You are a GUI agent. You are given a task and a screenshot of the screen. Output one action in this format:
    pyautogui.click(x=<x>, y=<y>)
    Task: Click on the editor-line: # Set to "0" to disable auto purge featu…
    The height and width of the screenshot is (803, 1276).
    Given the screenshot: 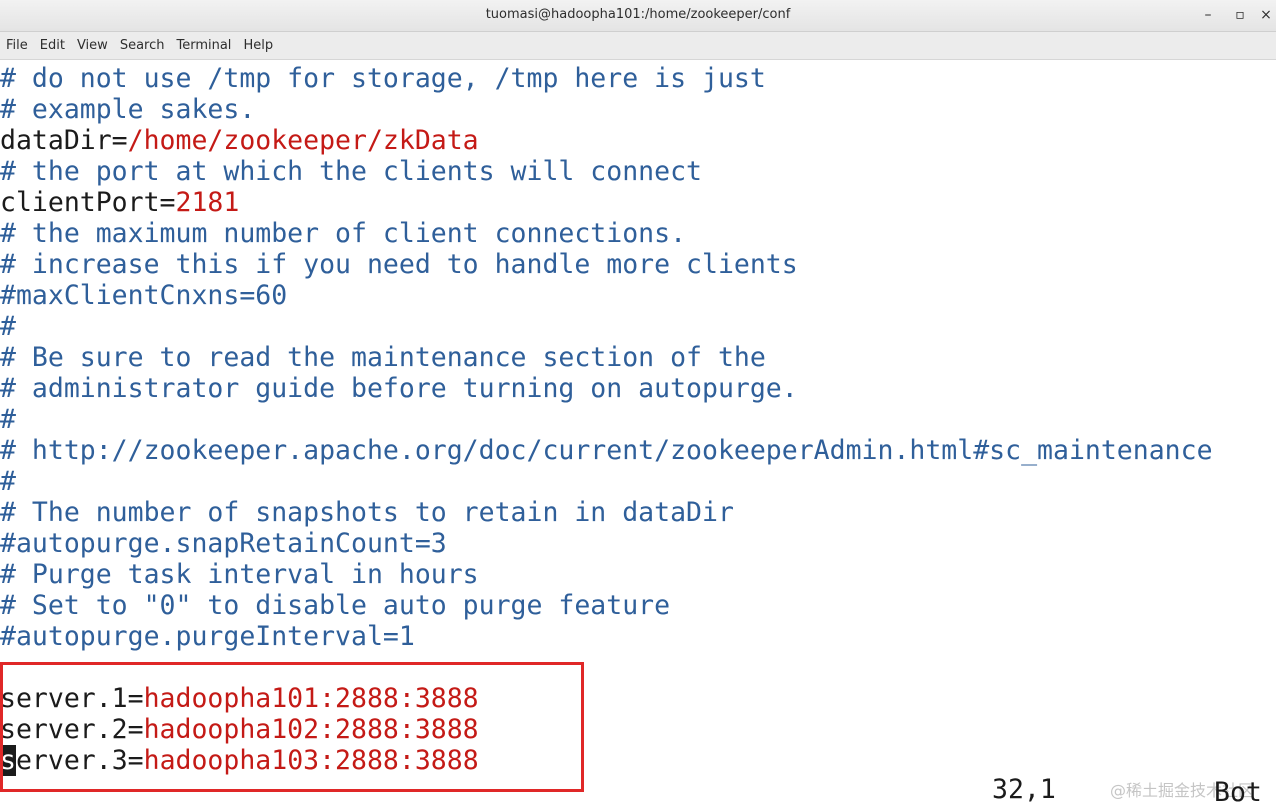 What is the action you would take?
    pyautogui.click(x=335, y=605)
    